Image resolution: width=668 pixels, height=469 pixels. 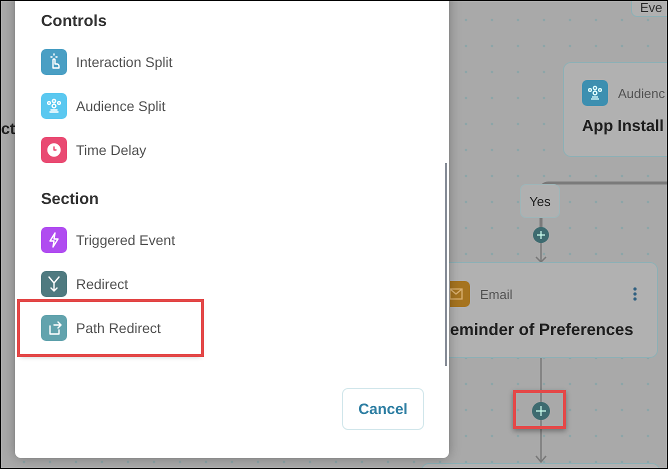 I want to click on palette-item: Redirect, so click(x=191, y=284).